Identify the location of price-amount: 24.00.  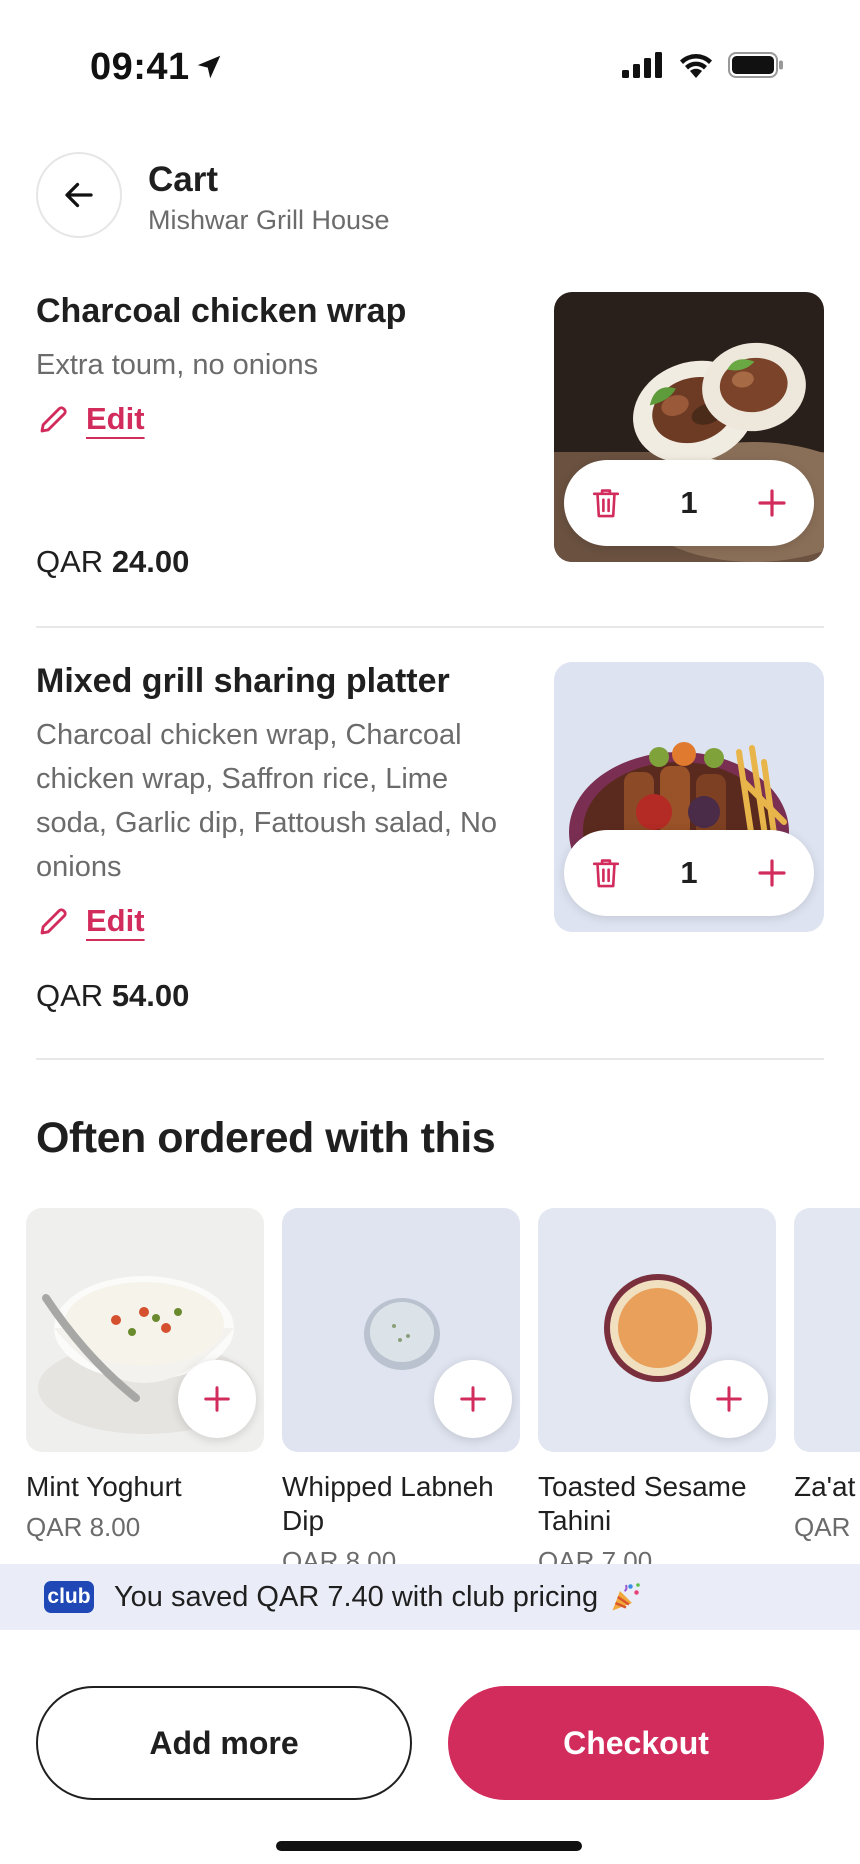
(150, 561).